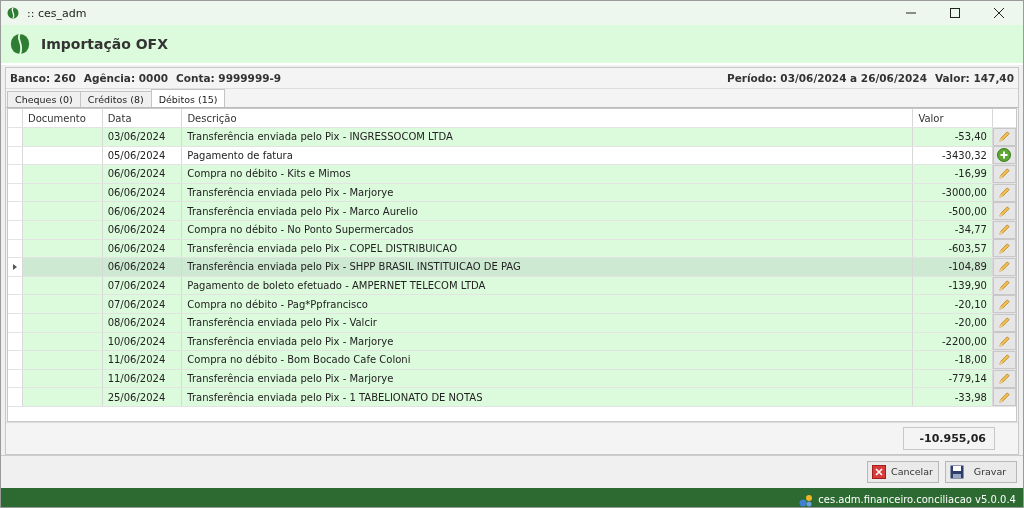  Describe the element at coordinates (953, 341) in the screenshot. I see `table-cell: -2200,00` at that location.